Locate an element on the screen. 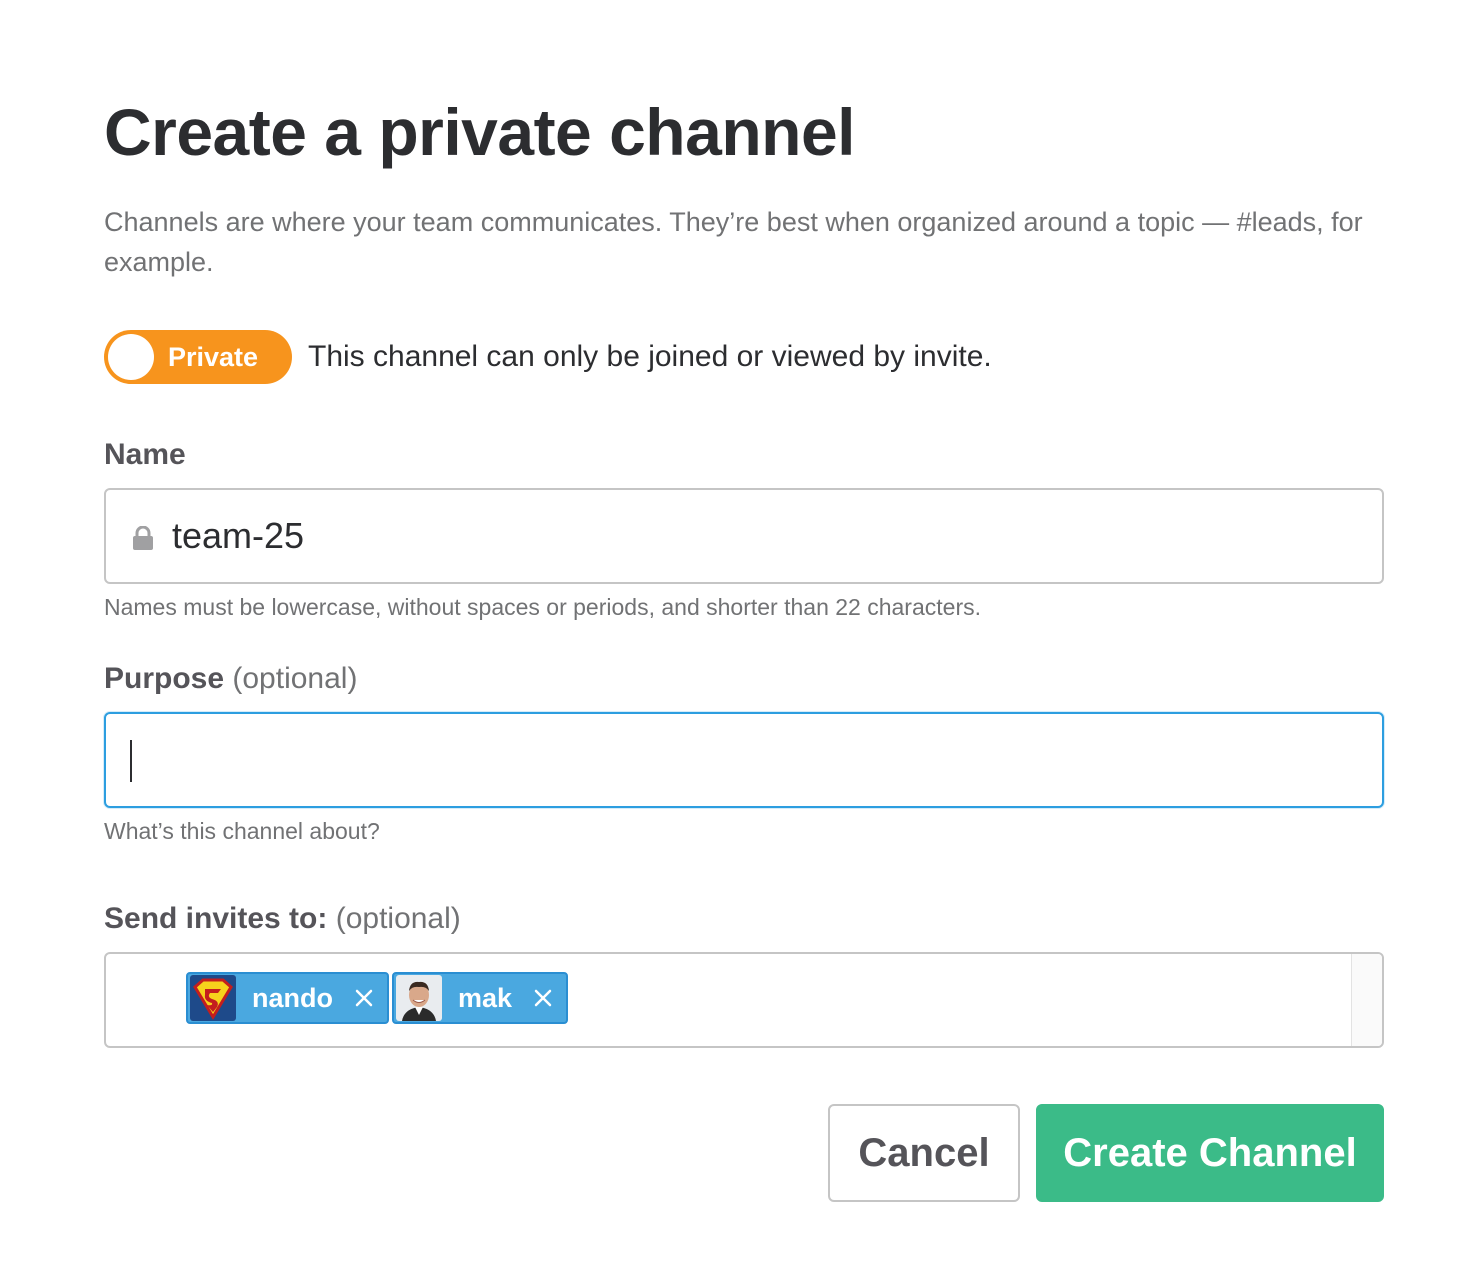 This screenshot has width=1484, height=1272. purpose-optional: (optional) is located at coordinates (295, 678).